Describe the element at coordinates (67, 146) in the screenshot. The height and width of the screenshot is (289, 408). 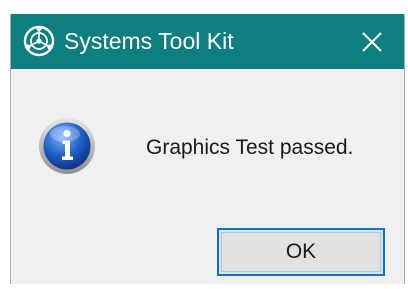
I see `information-icon` at that location.